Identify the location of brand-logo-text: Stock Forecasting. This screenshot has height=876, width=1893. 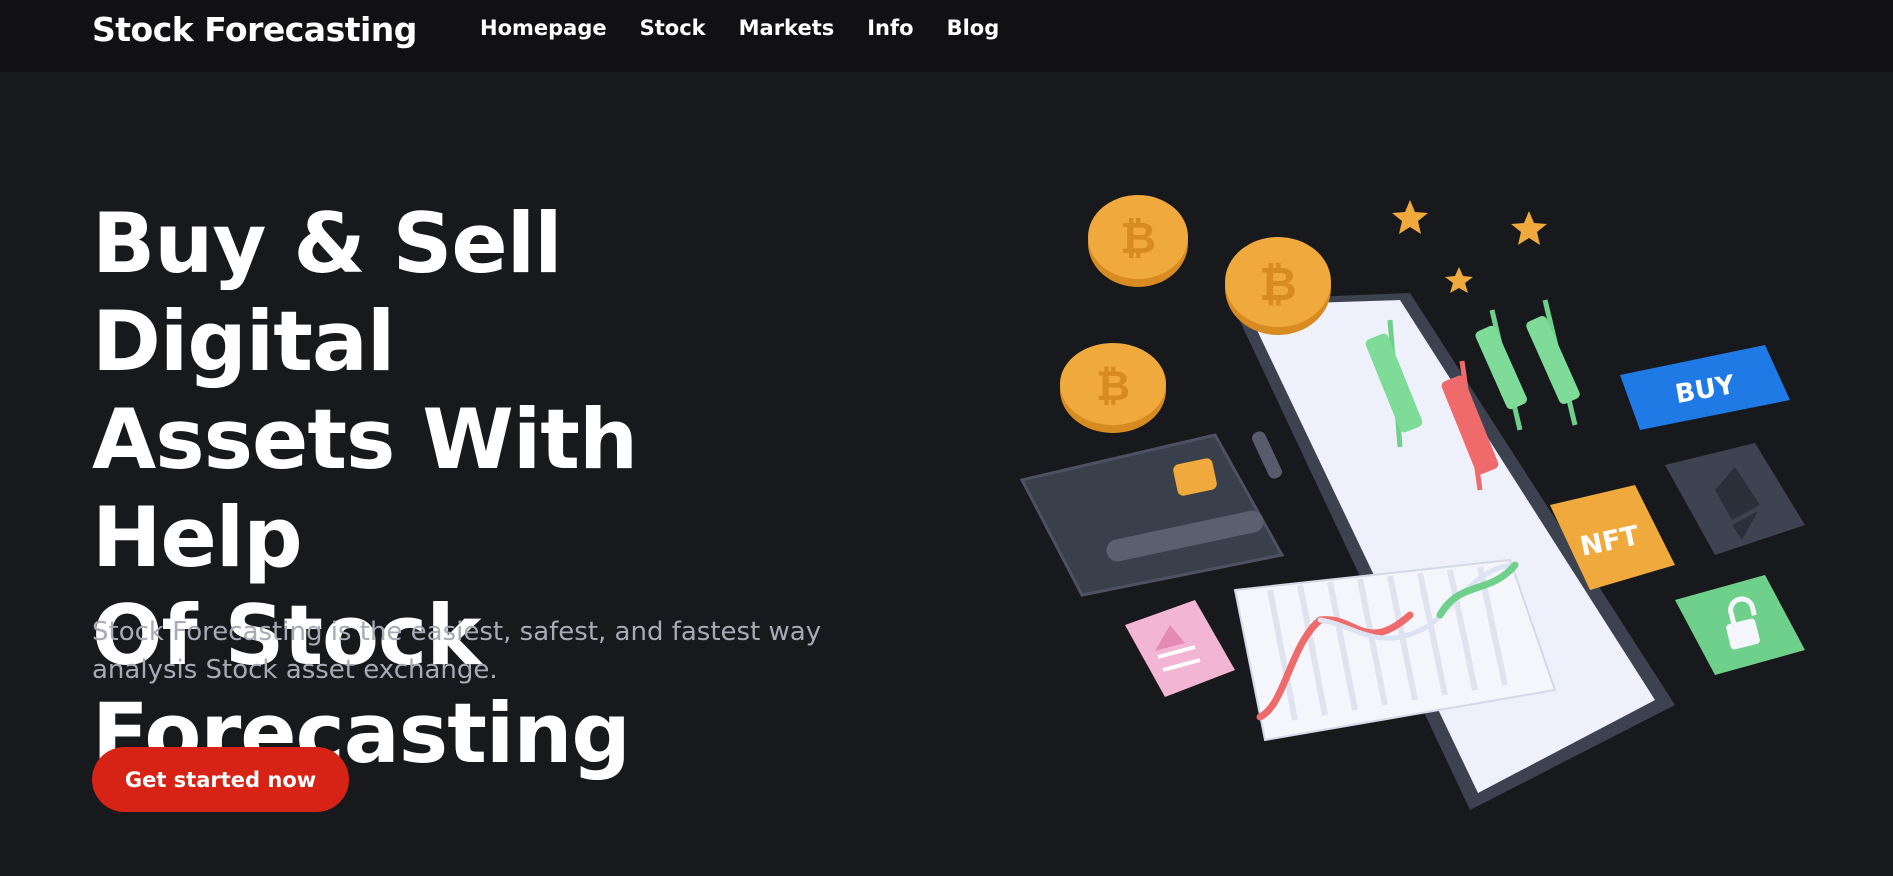
(254, 29).